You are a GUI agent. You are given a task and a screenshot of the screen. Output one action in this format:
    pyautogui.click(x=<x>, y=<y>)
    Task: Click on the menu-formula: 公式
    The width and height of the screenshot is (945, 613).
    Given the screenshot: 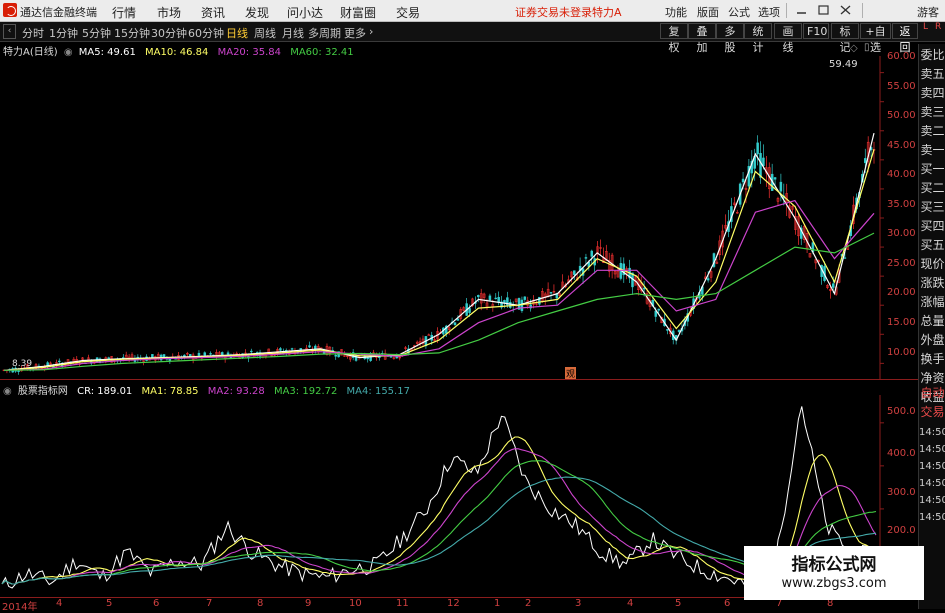 What is the action you would take?
    pyautogui.click(x=739, y=12)
    